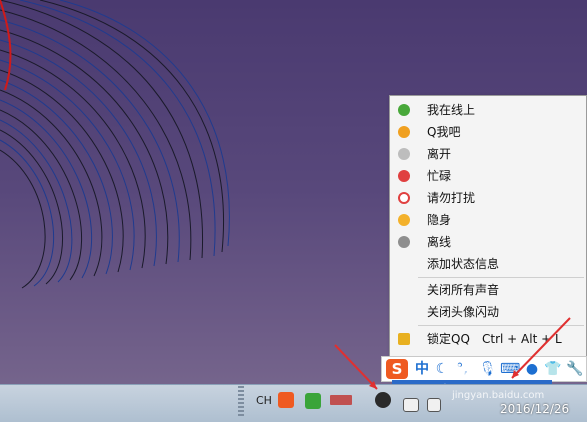 The image size is (587, 422). I want to click on wrench-icon: 🔧, so click(574, 369).